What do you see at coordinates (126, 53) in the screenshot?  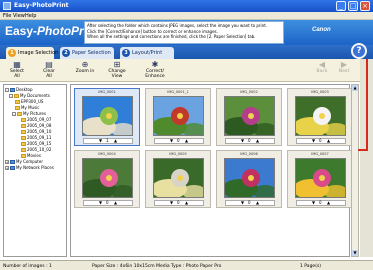 I see `tab-number: 3` at bounding box center [126, 53].